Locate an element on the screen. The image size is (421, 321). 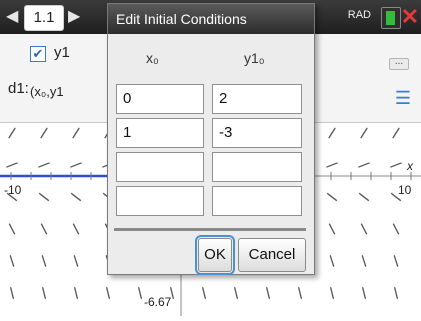
ok-button: OK is located at coordinates (215, 255).